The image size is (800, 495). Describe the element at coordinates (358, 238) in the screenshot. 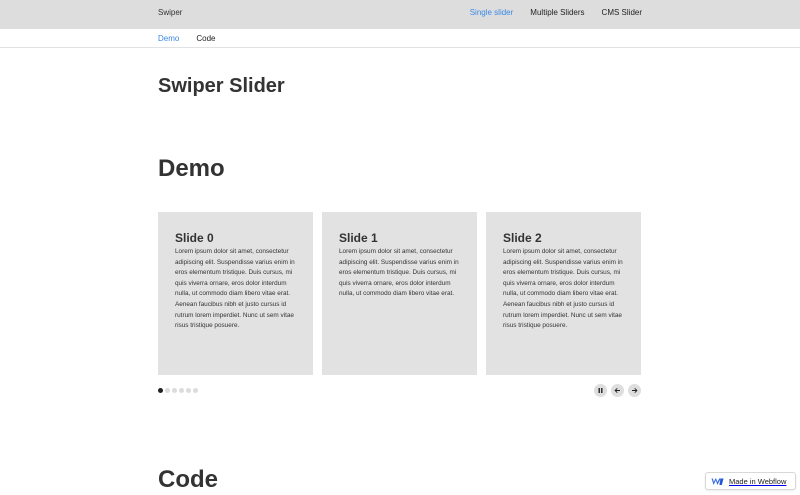

I see `slide-title: Slide 1` at that location.